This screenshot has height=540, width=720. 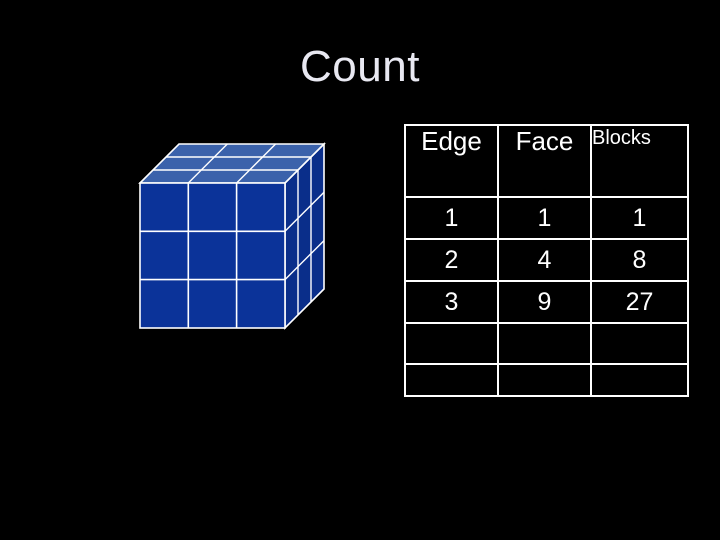 I want to click on column-header-edge: Edge, so click(x=451, y=161).